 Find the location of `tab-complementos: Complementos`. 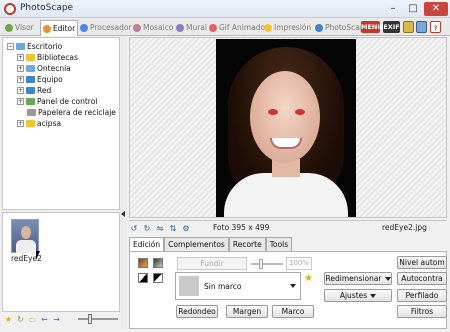

tab-complementos: Complementos is located at coordinates (196, 244).